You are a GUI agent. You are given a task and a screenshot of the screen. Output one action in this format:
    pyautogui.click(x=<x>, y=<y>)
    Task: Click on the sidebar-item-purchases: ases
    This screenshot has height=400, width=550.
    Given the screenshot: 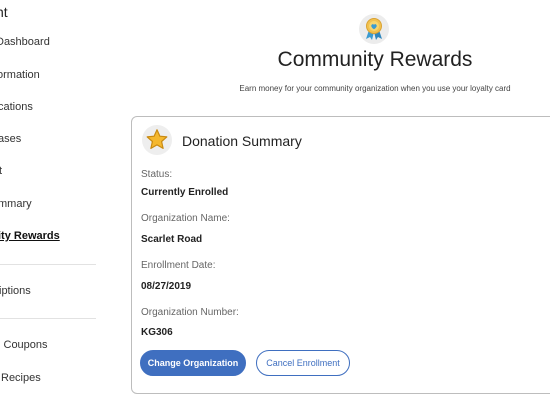 What is the action you would take?
    pyautogui.click(x=10, y=139)
    